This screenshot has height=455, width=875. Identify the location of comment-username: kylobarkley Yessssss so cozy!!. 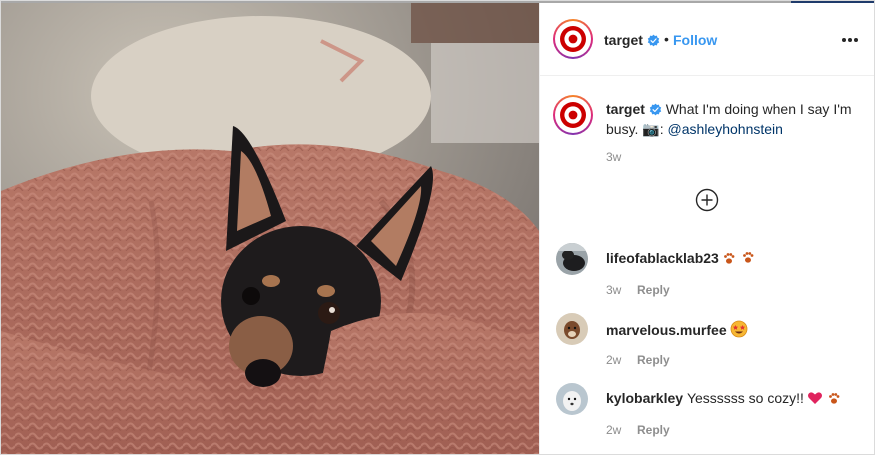
(724, 399).